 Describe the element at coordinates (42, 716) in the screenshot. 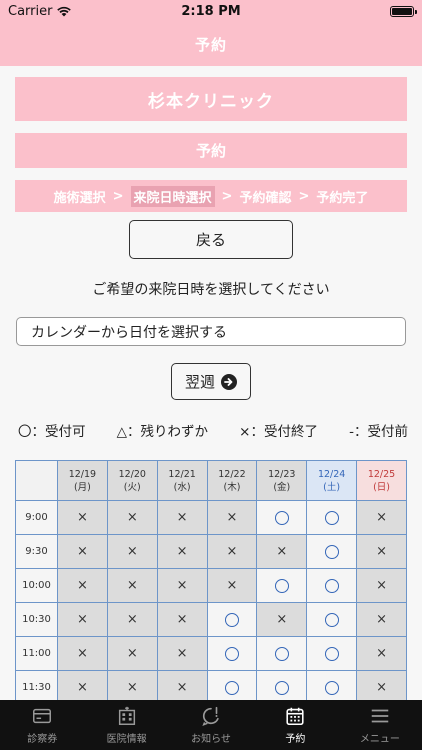

I see `card-icon` at that location.